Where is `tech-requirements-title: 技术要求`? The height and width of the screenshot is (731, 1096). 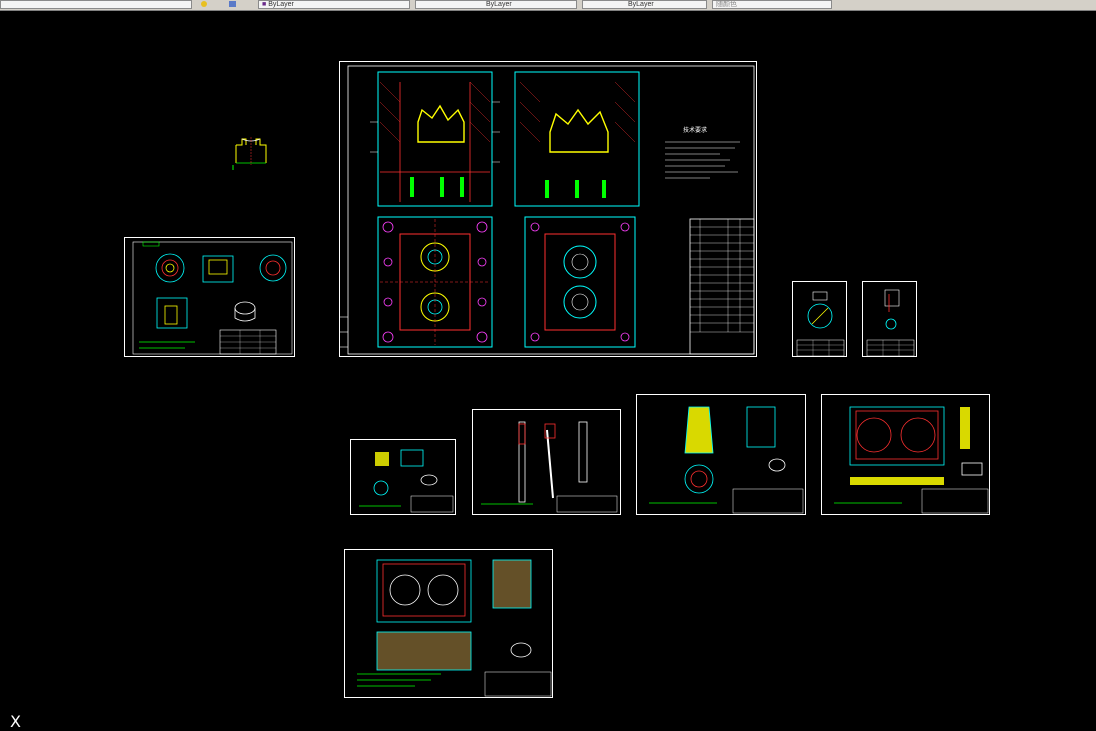
tech-requirements-title: 技术要求 is located at coordinates (695, 130).